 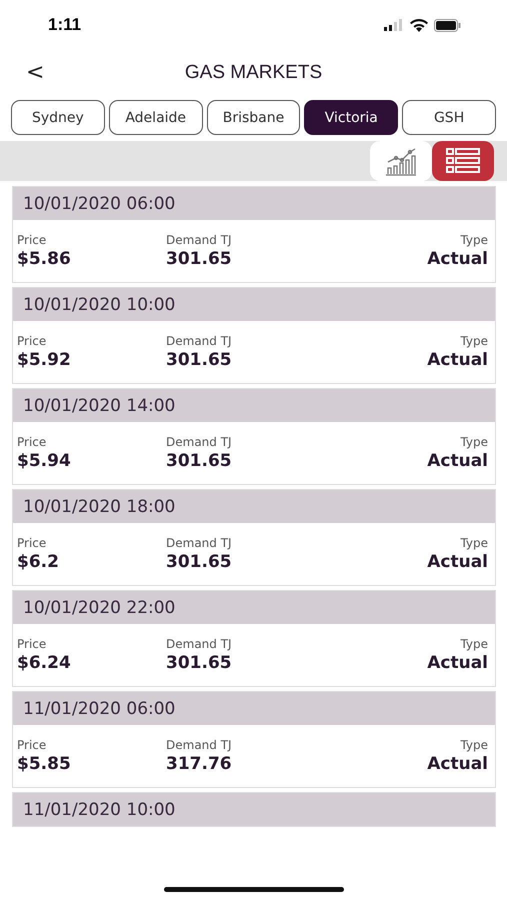 I want to click on city-tab: Brisbane, so click(x=253, y=117).